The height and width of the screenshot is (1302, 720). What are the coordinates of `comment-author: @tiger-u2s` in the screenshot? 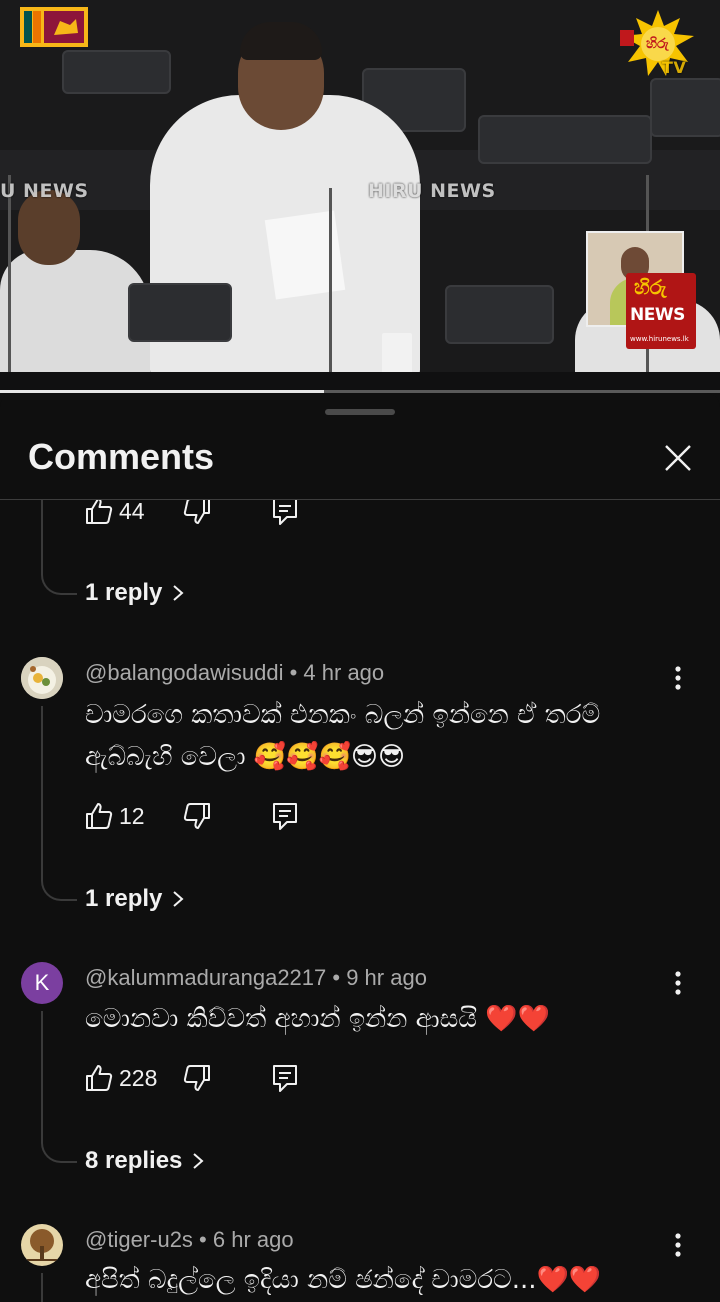 It's located at (139, 1239).